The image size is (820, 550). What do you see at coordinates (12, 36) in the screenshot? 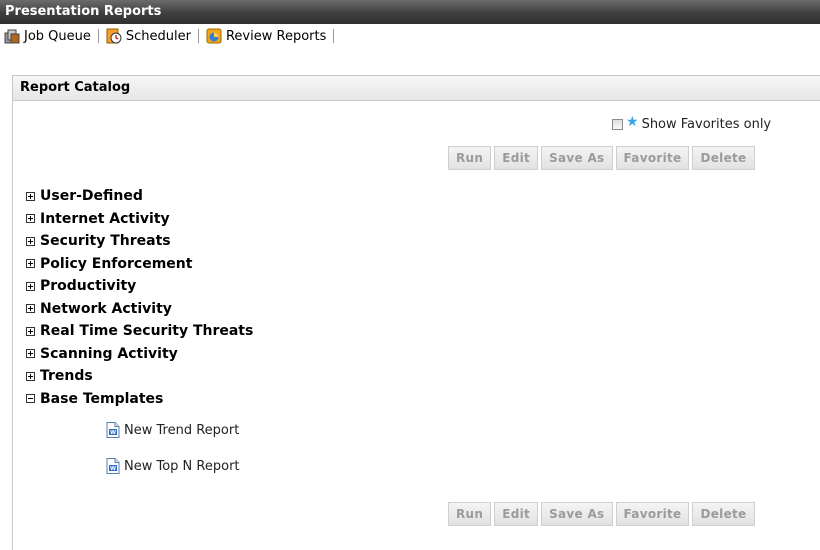
I see `job-queue-icon` at bounding box center [12, 36].